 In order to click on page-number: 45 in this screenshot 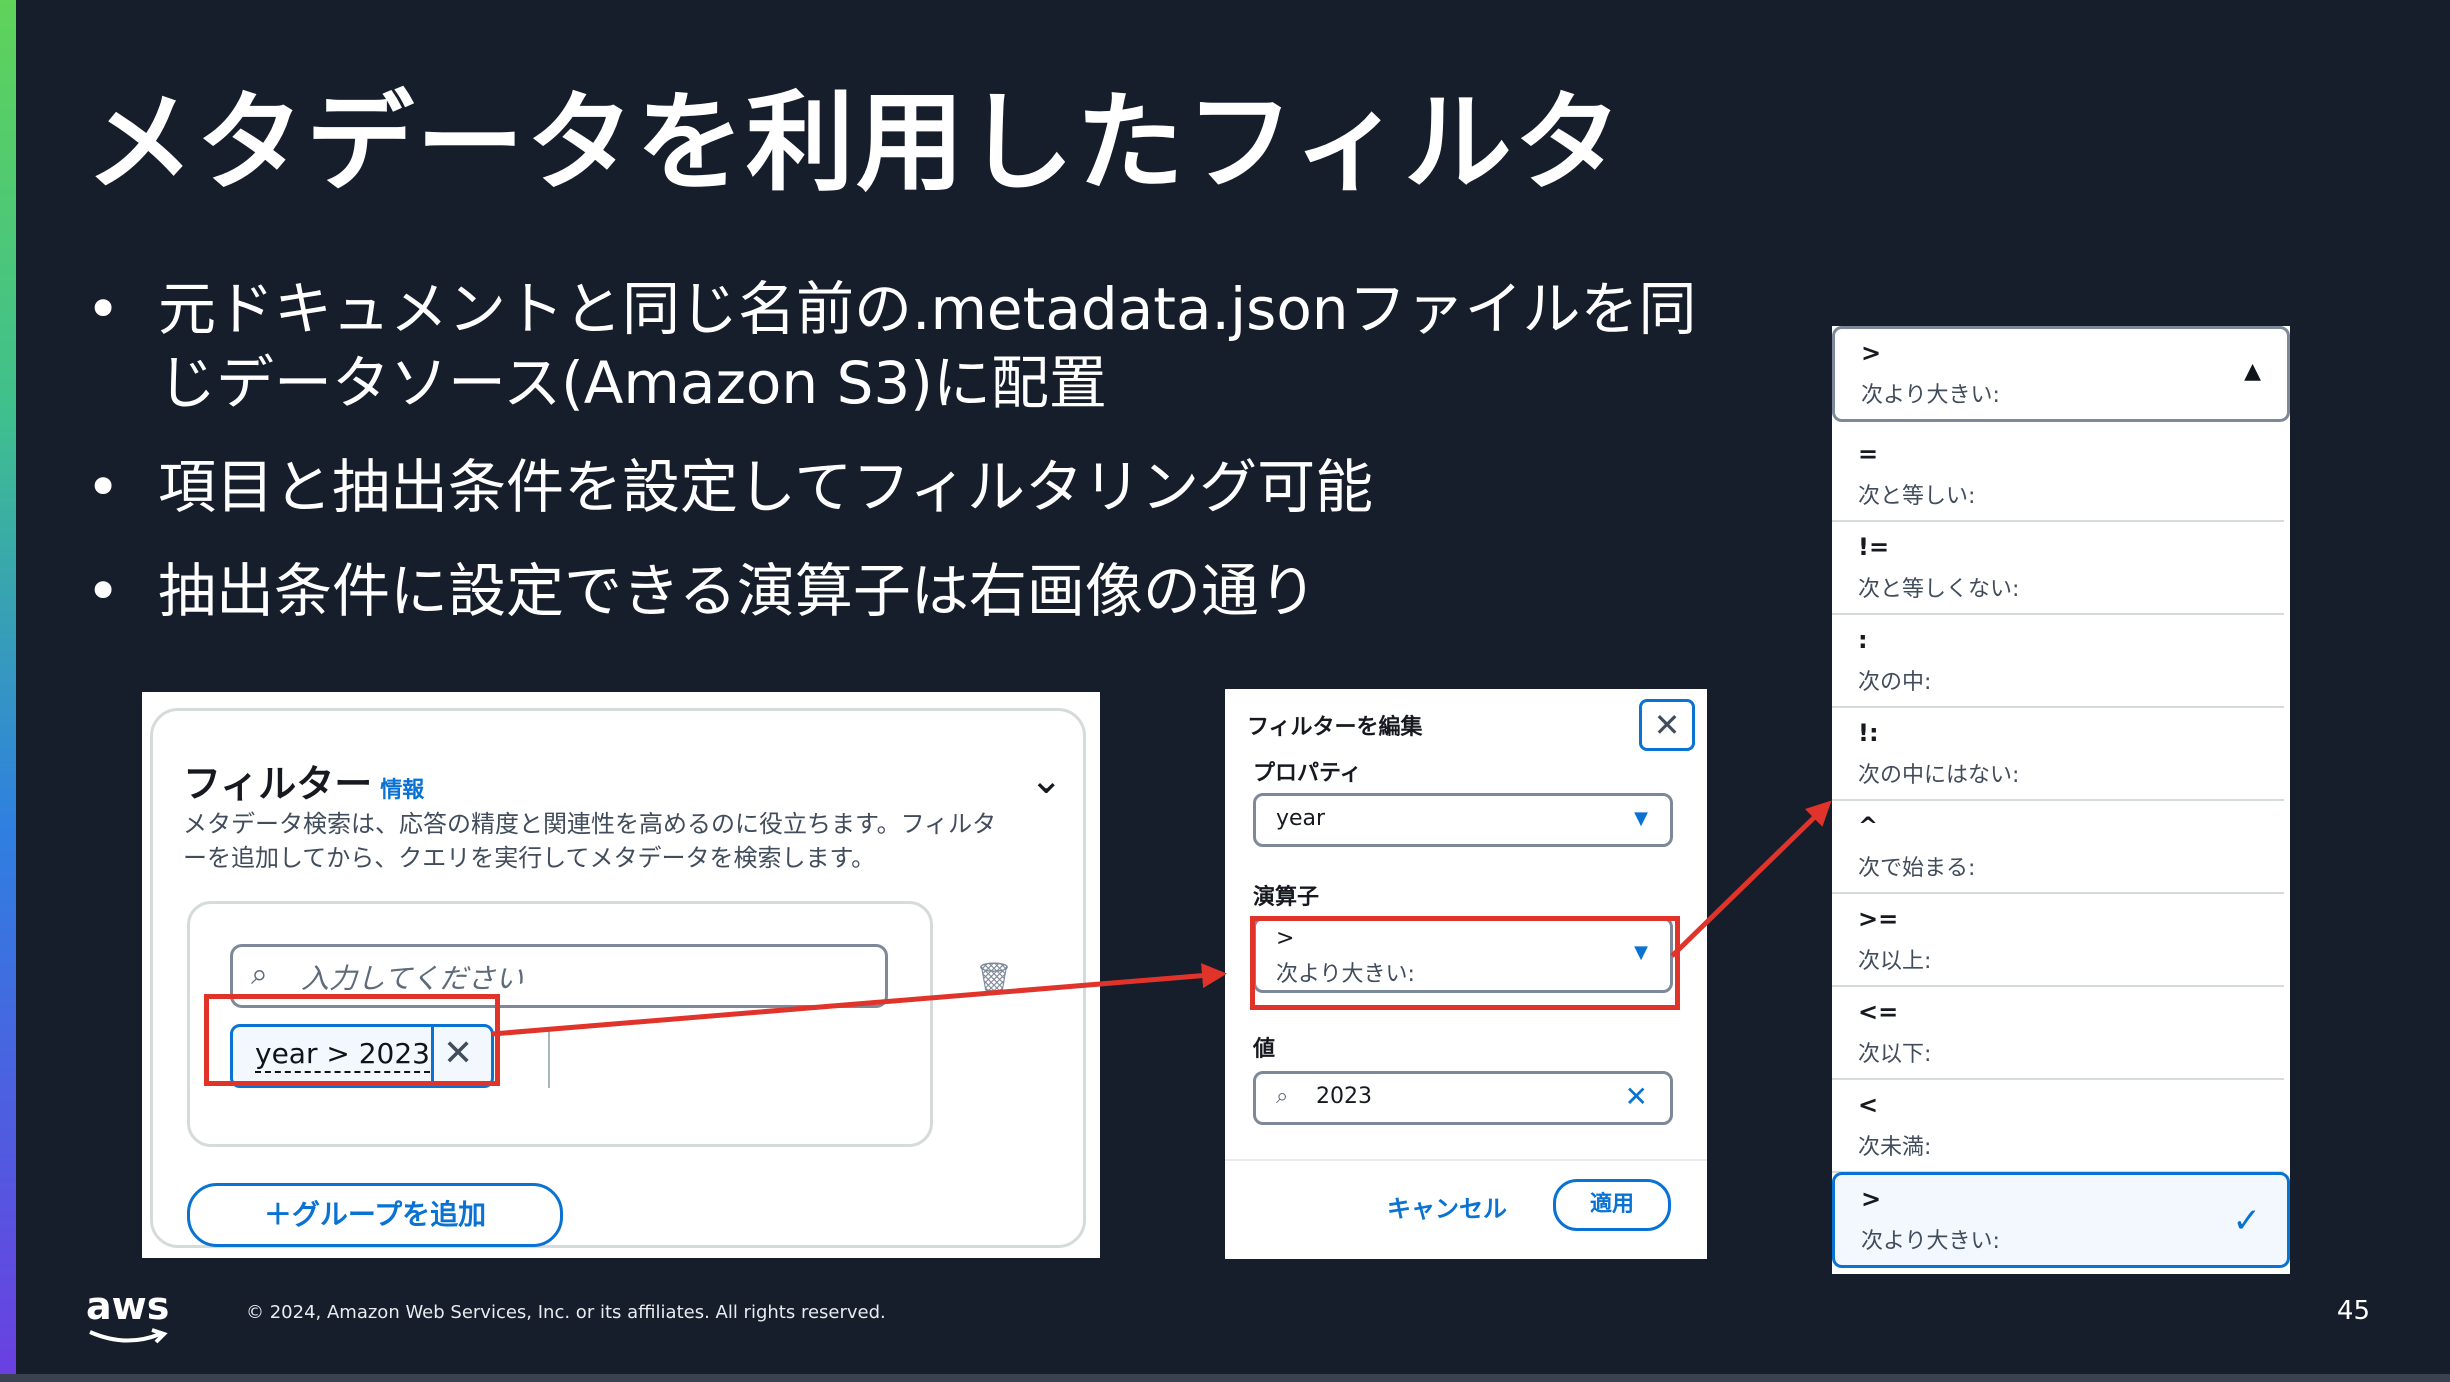, I will do `click(2353, 1311)`.